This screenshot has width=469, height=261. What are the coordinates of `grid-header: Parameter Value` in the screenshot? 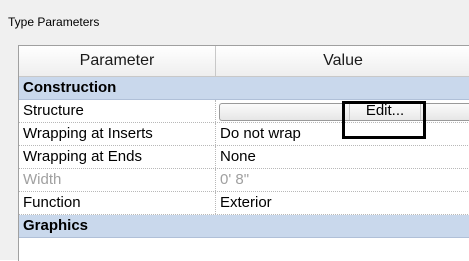 It's located at (244, 61).